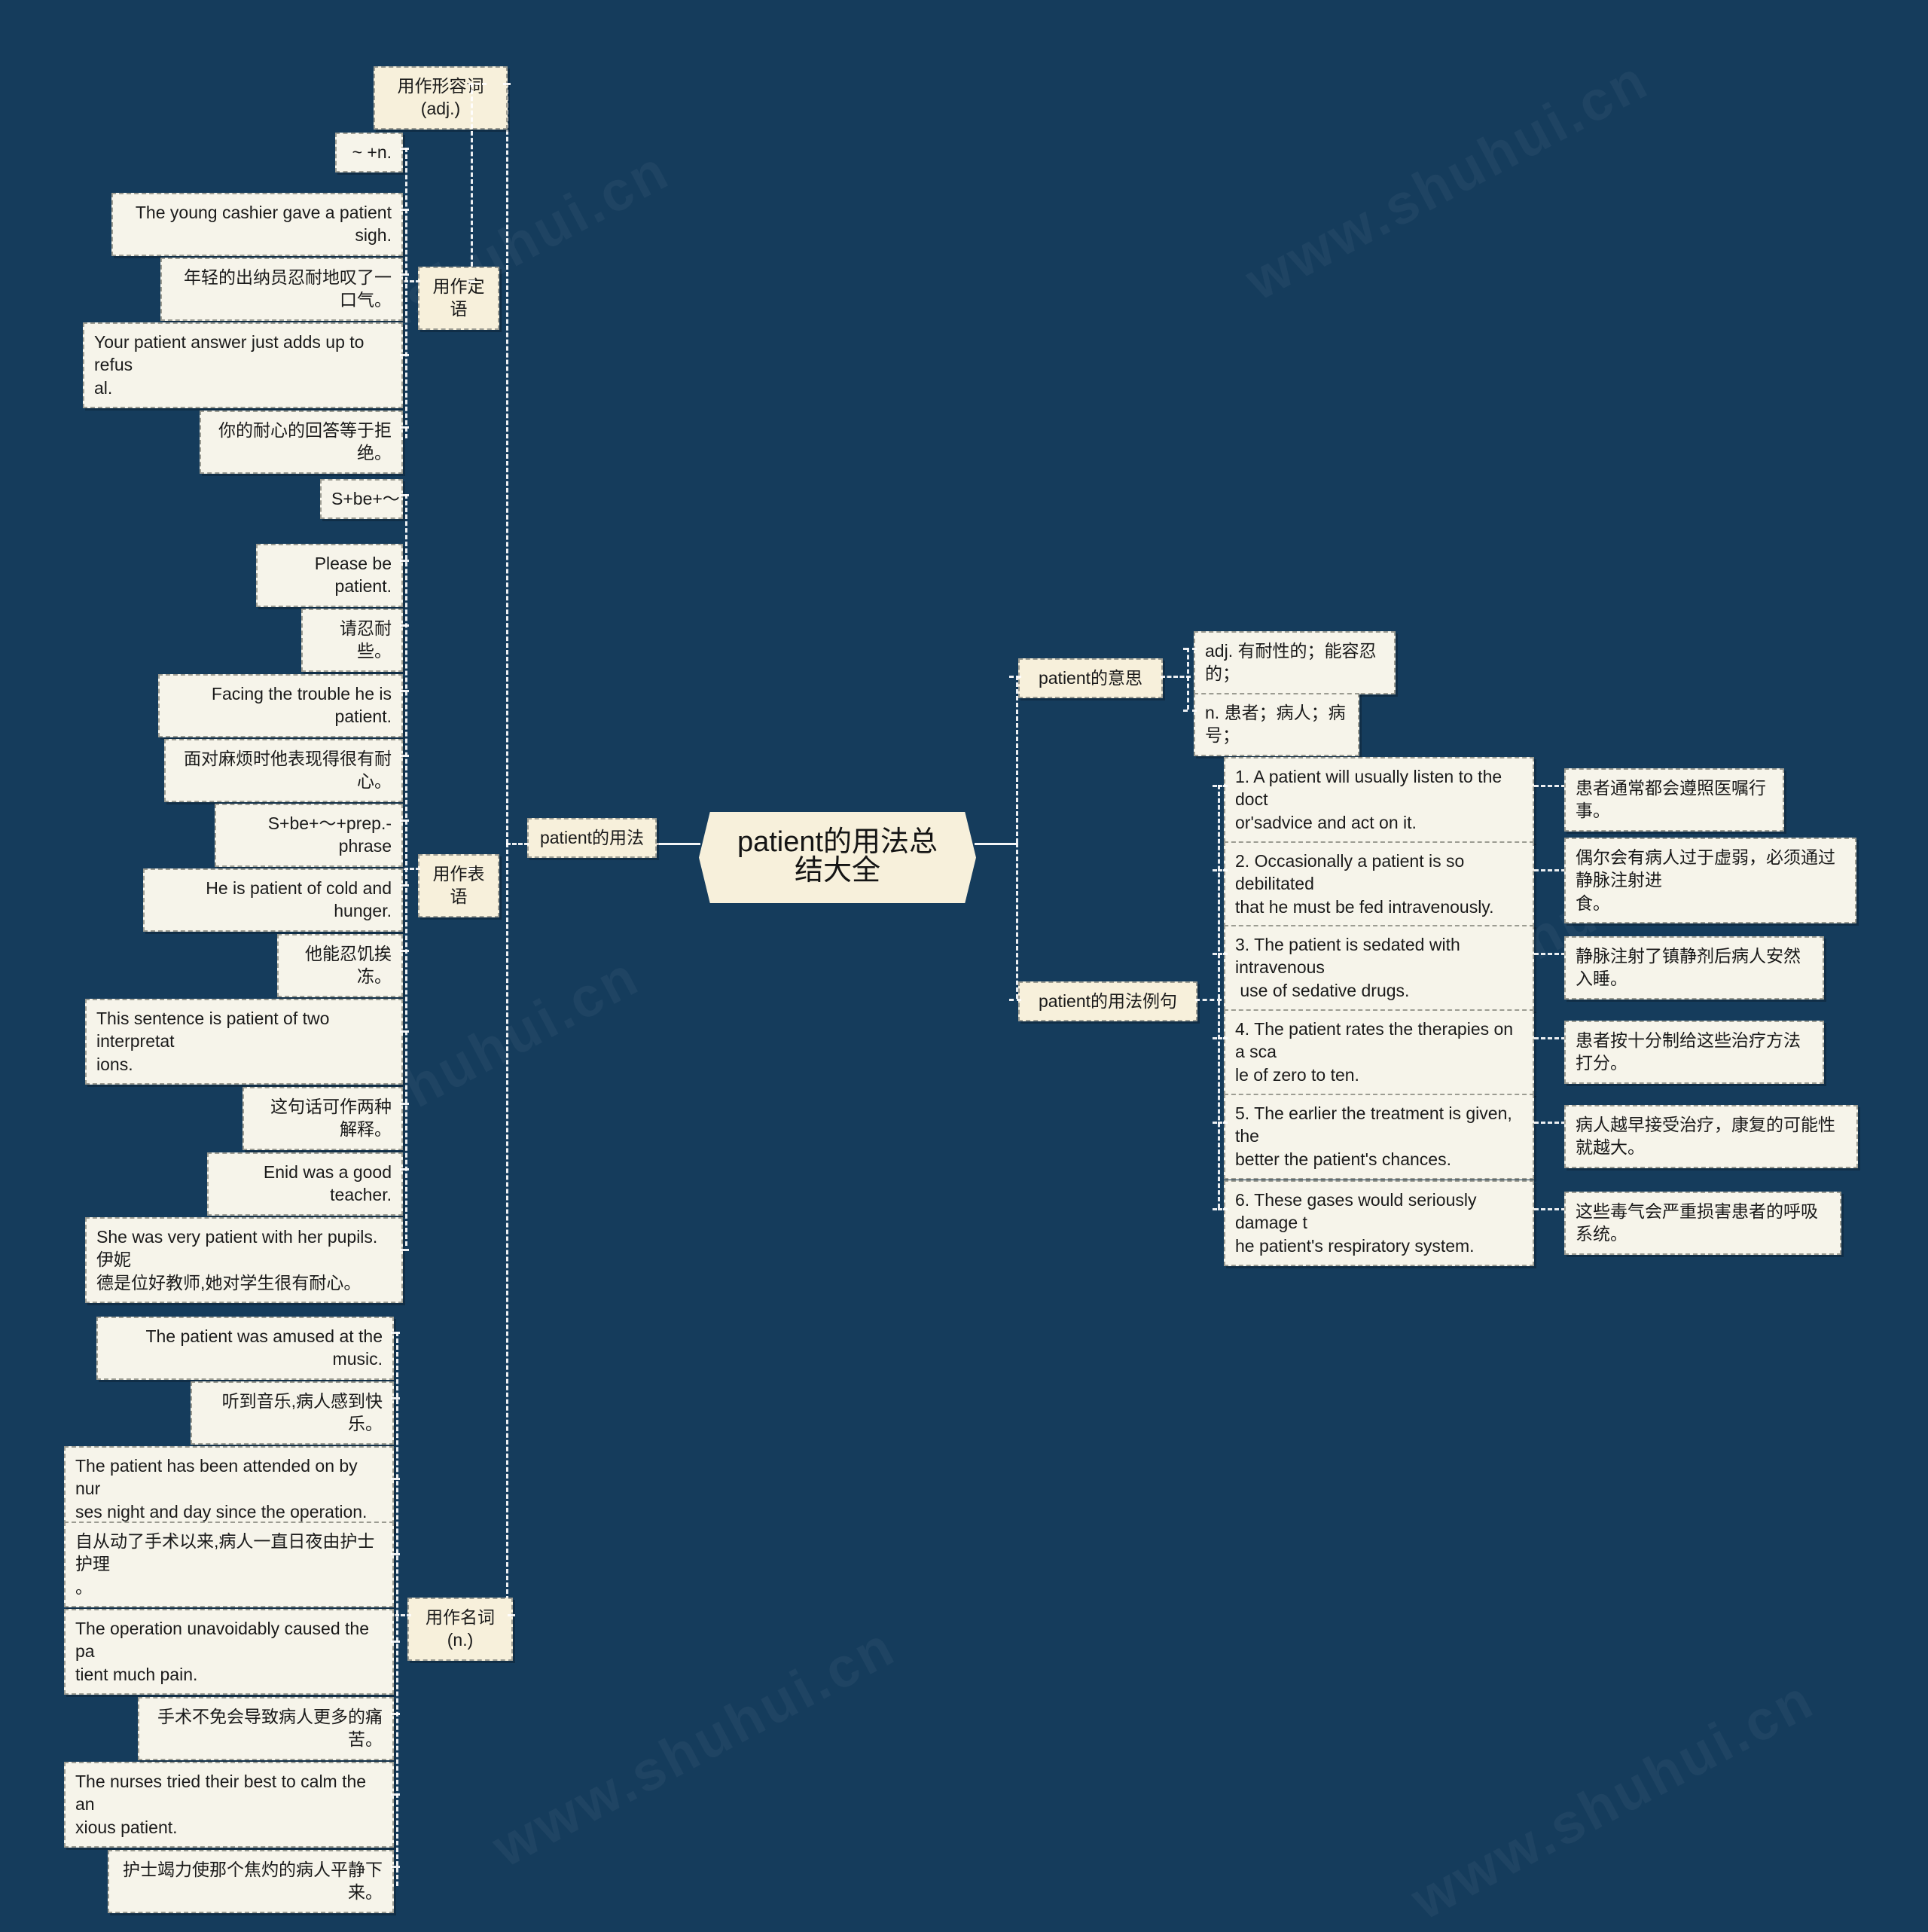 Image resolution: width=1928 pixels, height=1932 pixels. I want to click on leaf-node: ~ +n., so click(369, 153).